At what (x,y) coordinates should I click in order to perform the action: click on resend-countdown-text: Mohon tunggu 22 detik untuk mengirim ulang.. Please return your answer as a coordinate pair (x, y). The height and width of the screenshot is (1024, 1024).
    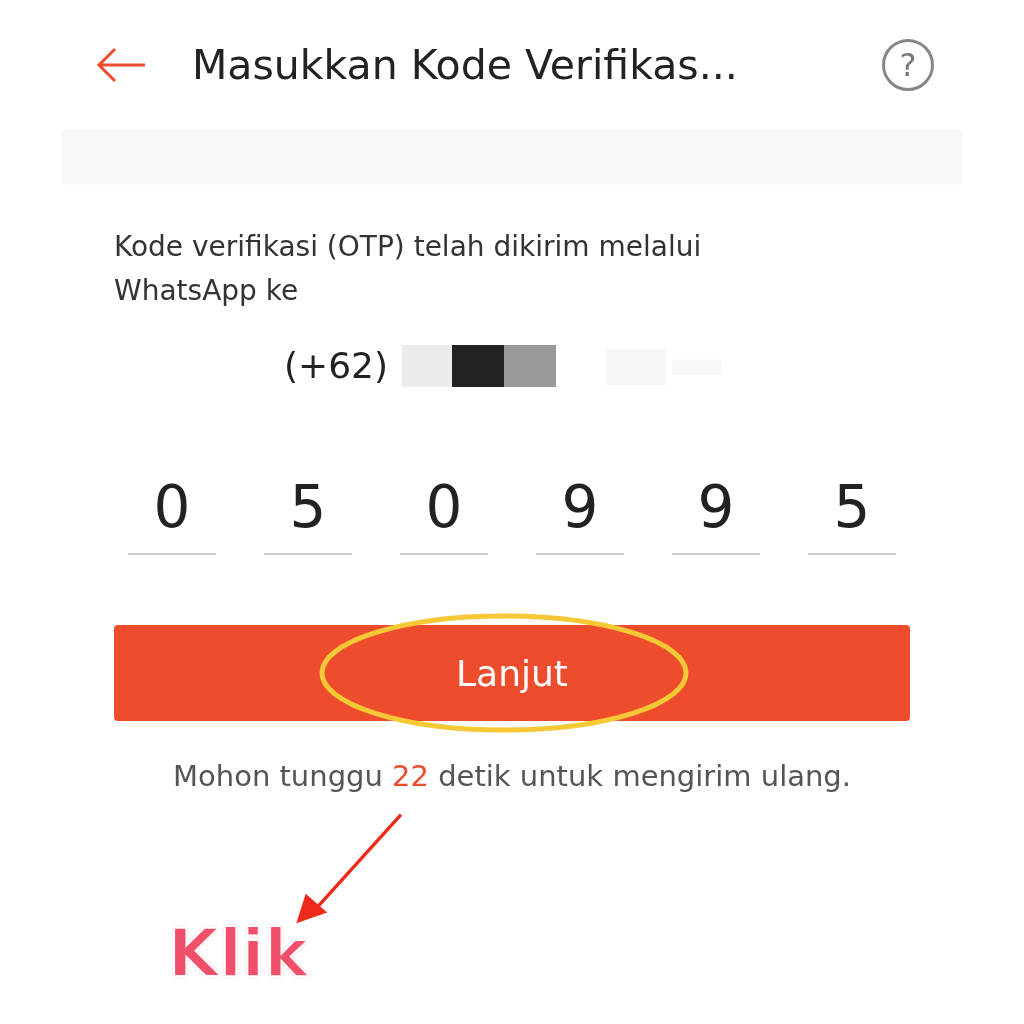
    Looking at the image, I should click on (512, 776).